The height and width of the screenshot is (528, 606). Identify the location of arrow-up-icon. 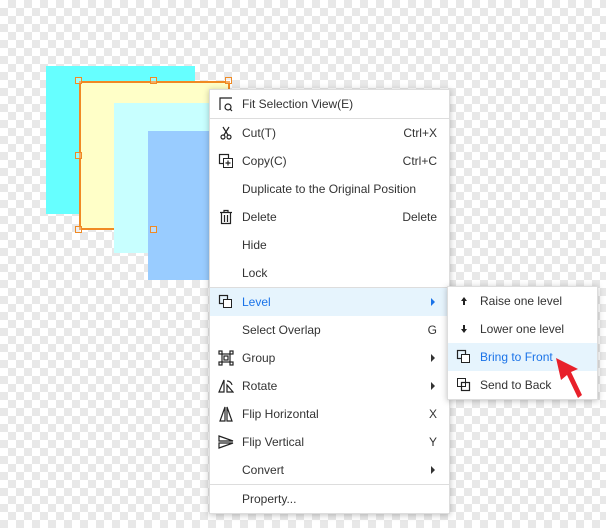
(464, 301).